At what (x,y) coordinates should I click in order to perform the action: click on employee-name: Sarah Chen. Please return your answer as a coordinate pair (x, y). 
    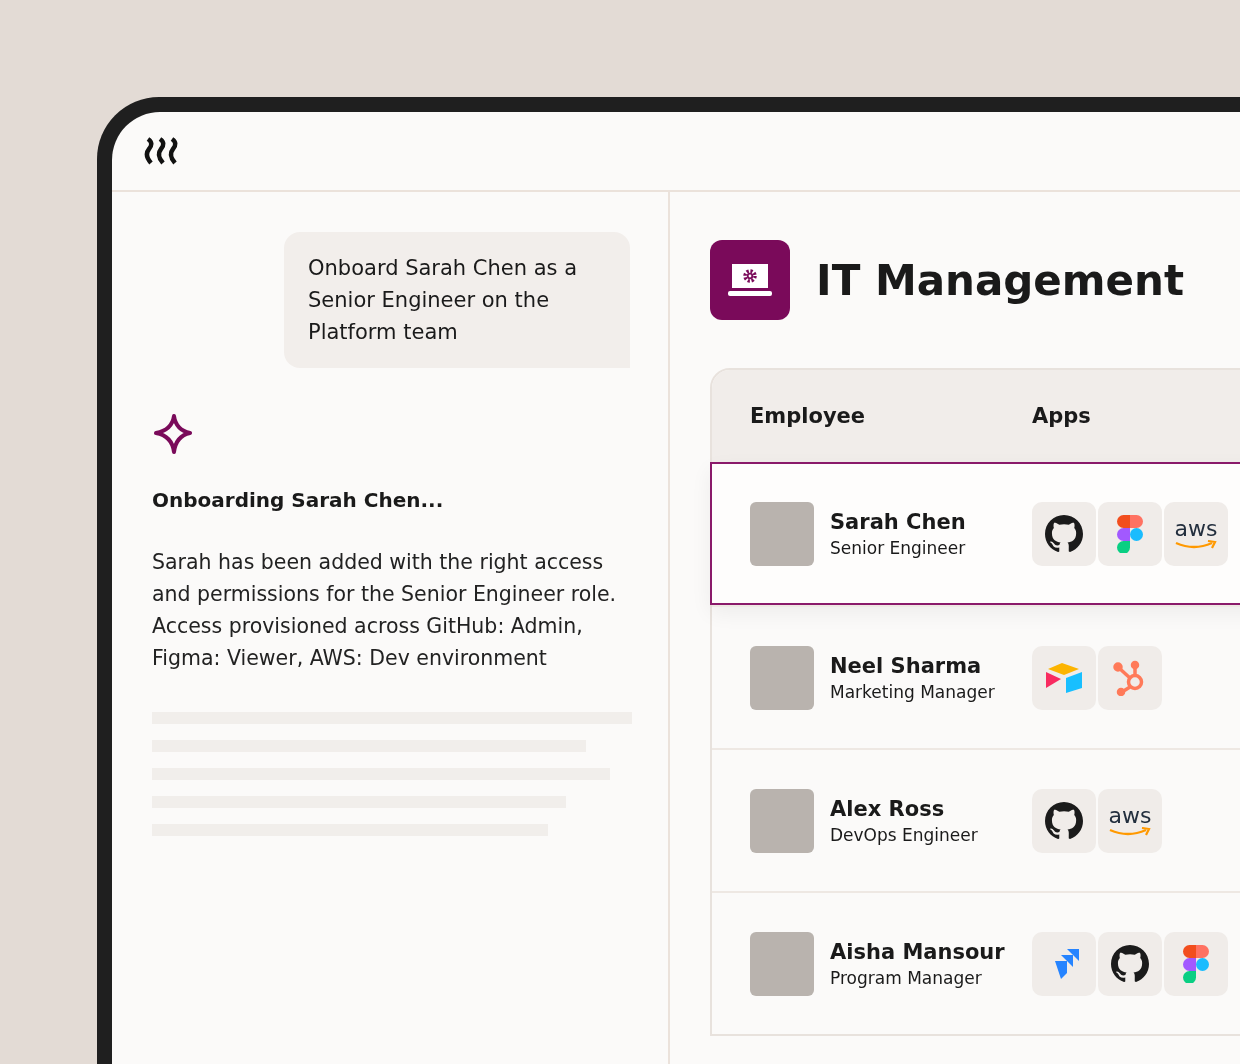
    Looking at the image, I should click on (898, 521).